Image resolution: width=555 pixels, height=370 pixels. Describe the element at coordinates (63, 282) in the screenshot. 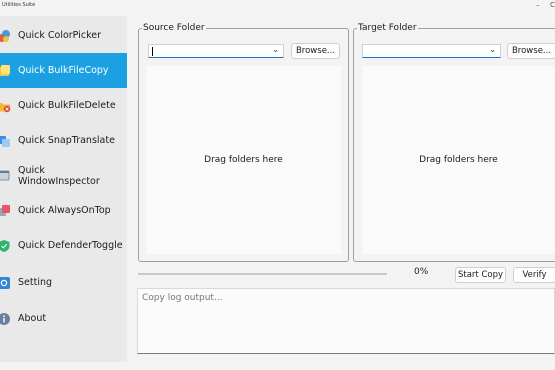

I see `sidebar-item-setting: Setting` at that location.